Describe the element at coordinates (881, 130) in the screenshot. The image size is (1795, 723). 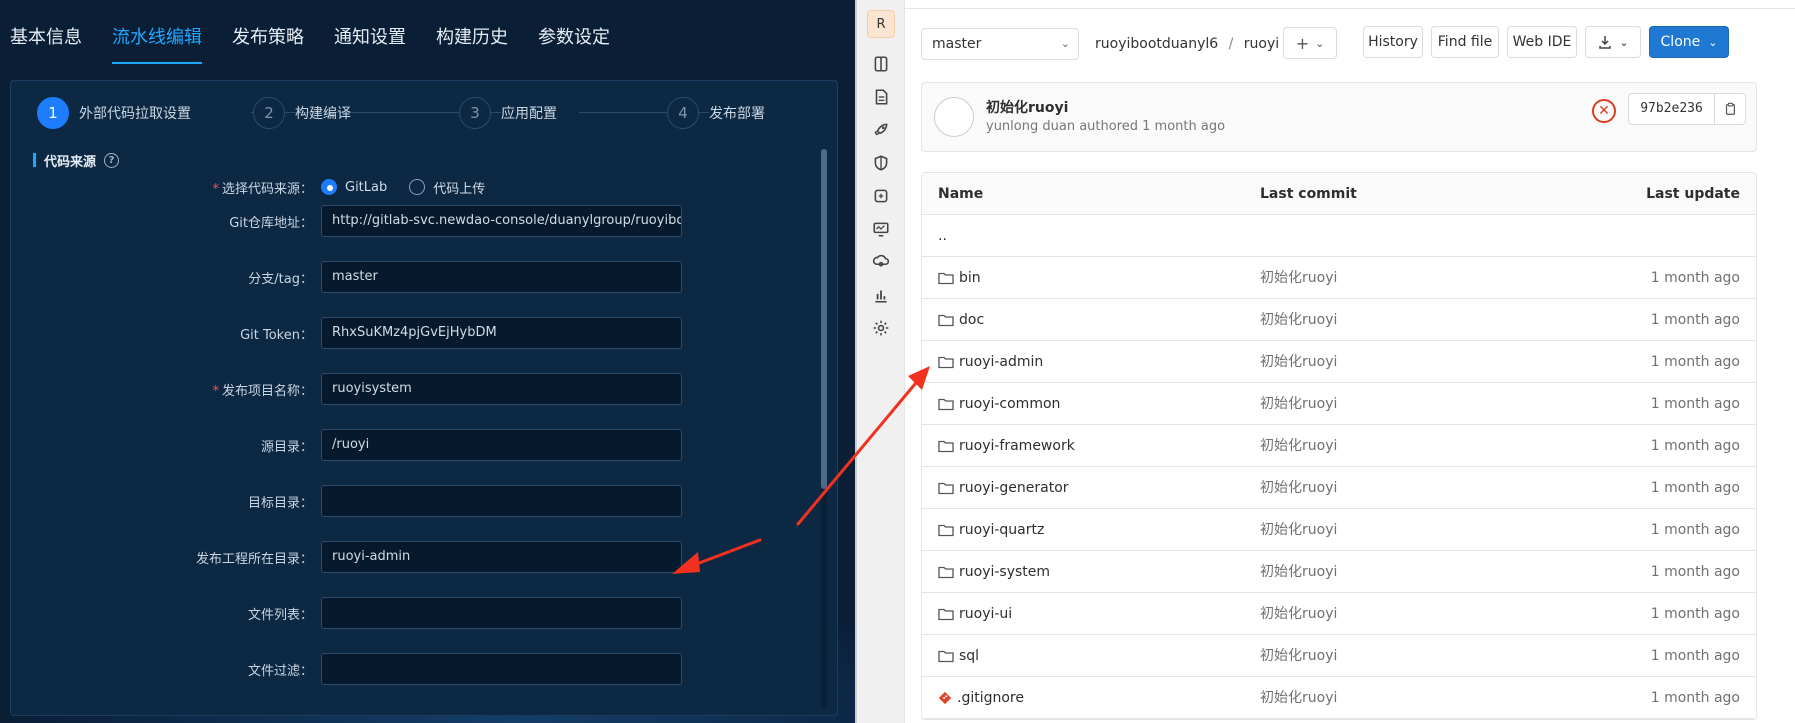
I see `rocket-icon` at that location.